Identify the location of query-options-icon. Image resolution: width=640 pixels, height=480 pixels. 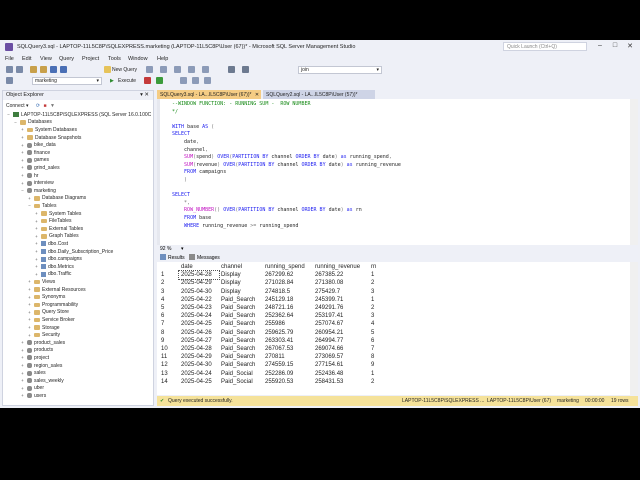
(195, 80).